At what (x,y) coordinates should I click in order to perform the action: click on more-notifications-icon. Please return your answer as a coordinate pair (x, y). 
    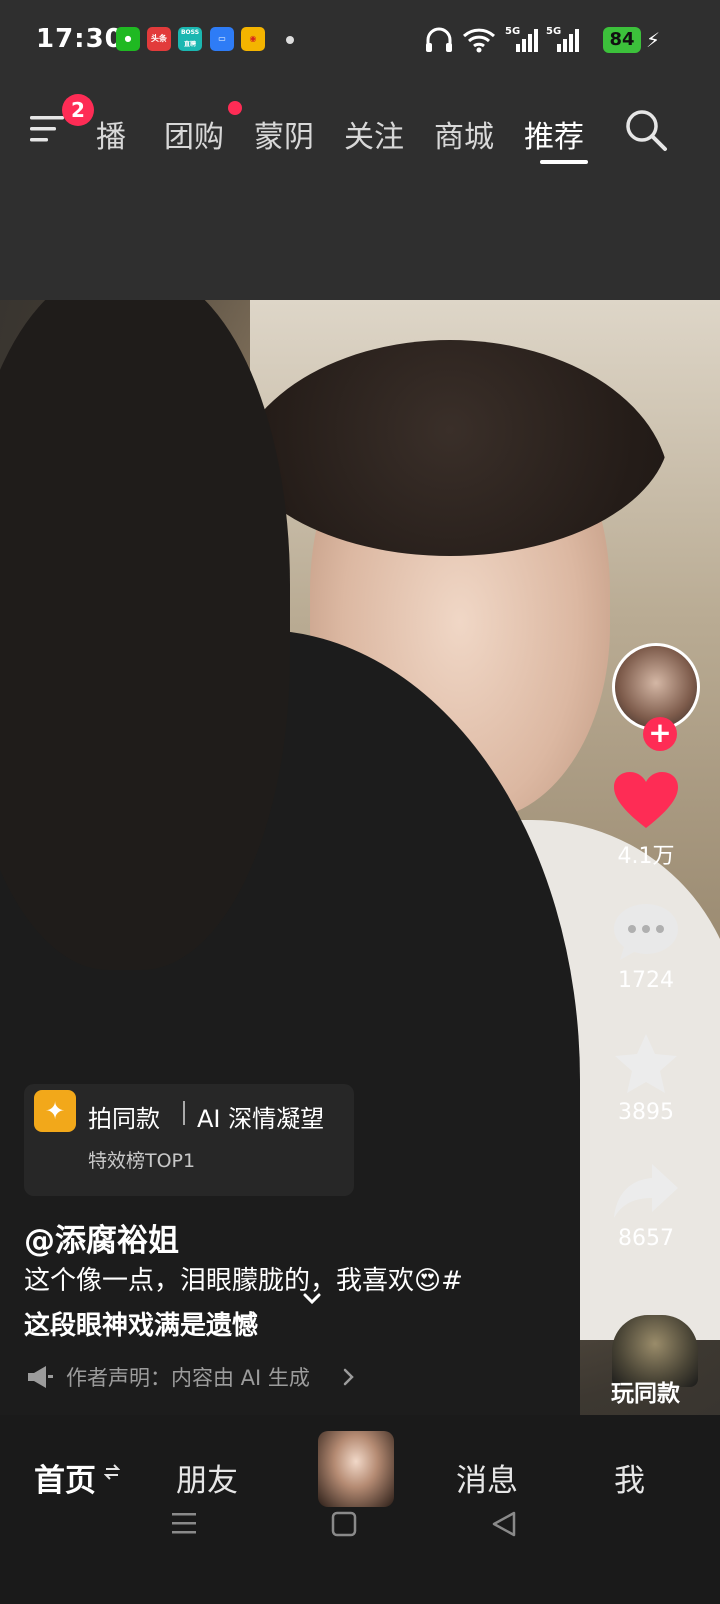
    Looking at the image, I should click on (290, 40).